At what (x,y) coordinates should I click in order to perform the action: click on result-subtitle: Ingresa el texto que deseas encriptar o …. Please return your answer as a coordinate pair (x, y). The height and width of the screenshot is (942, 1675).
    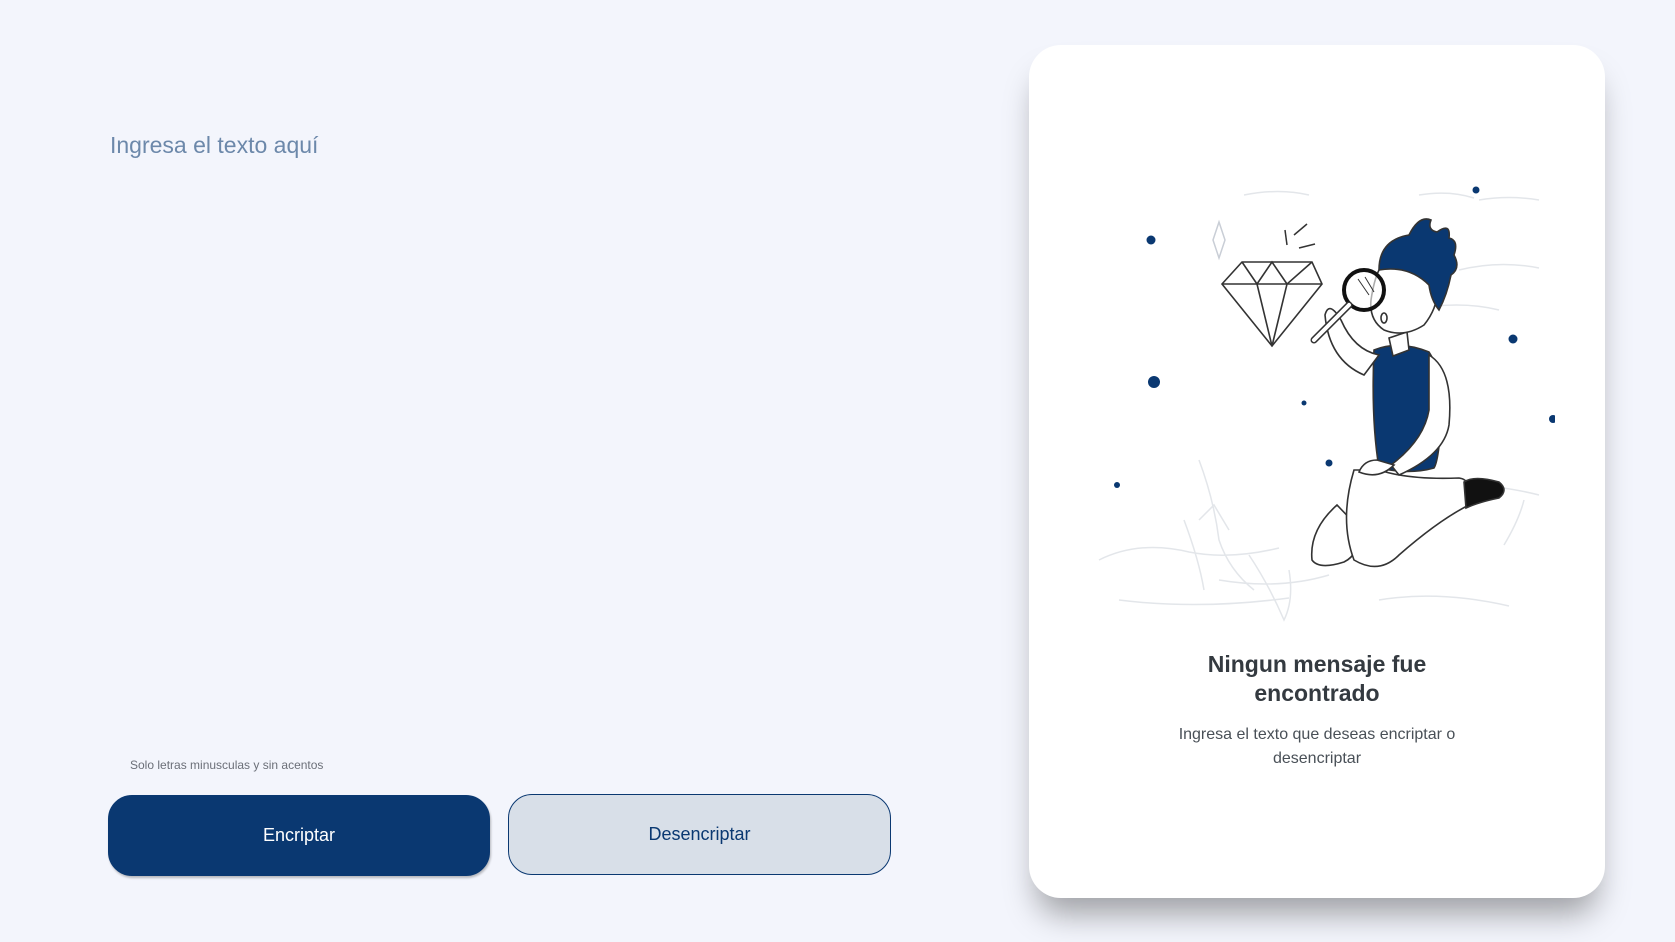
    Looking at the image, I should click on (1317, 746).